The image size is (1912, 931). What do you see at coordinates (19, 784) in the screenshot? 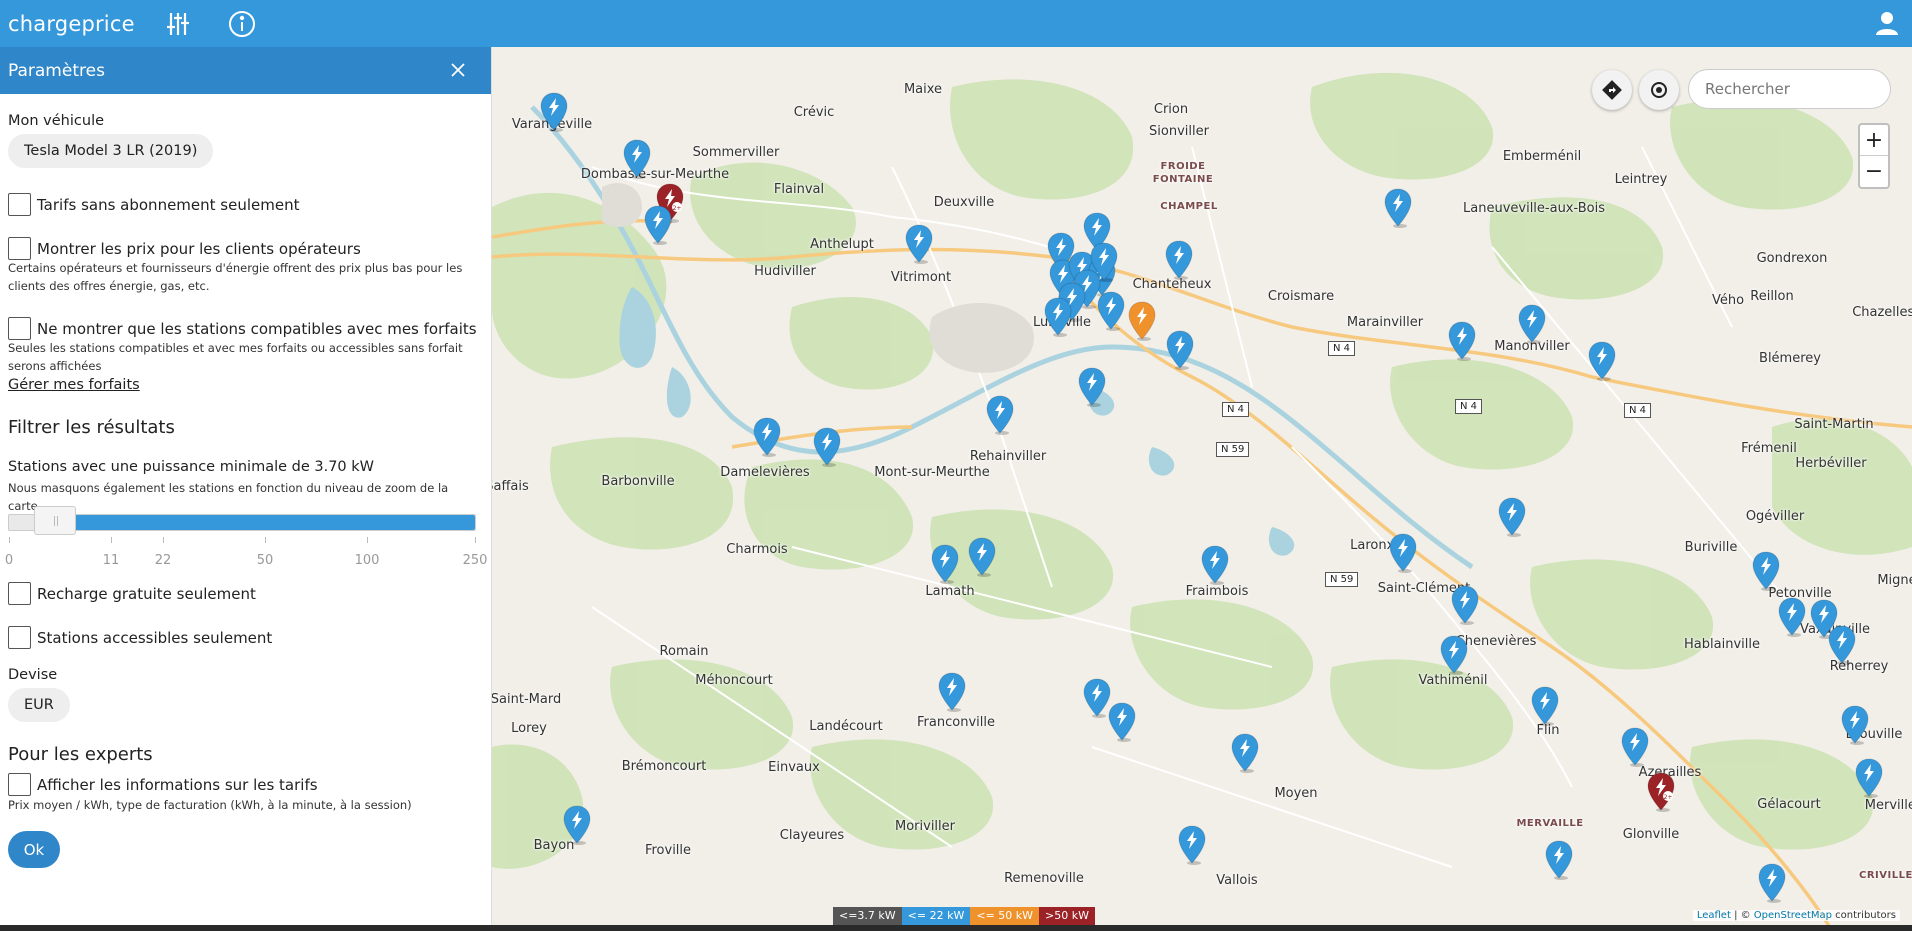
I see `tariff-info-checkbox` at bounding box center [19, 784].